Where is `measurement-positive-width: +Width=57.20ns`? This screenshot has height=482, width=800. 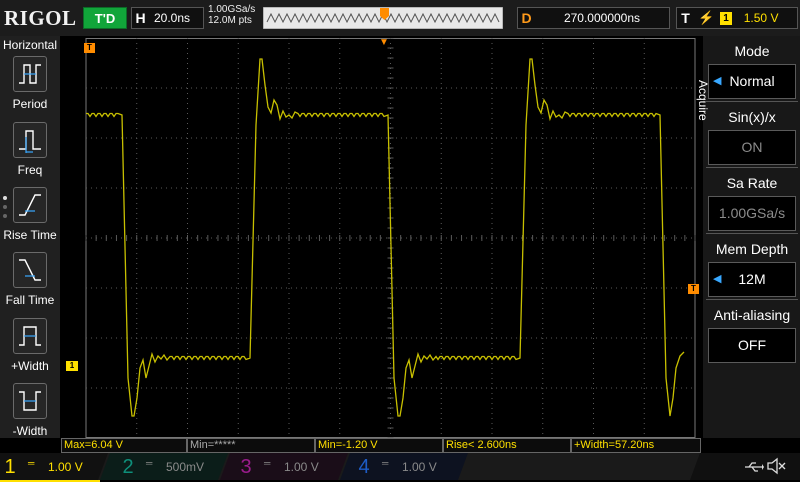
measurement-positive-width: +Width=57.20ns is located at coordinates (636, 445).